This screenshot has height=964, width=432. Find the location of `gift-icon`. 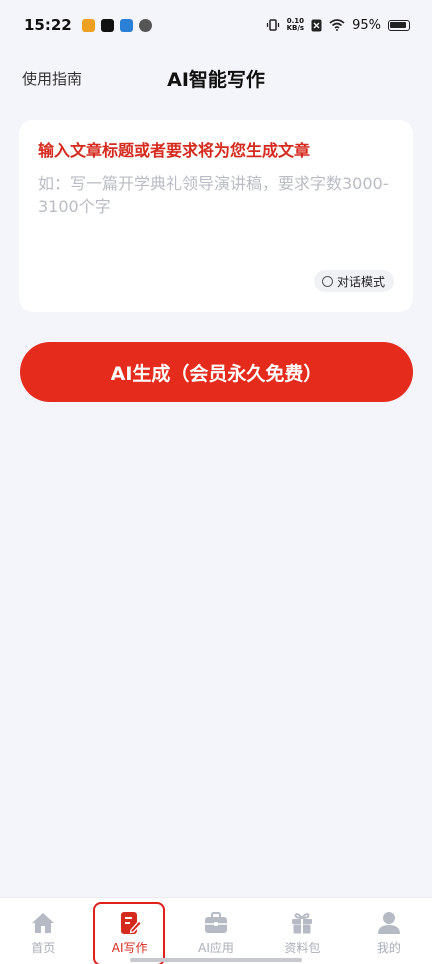

gift-icon is located at coordinates (302, 923).